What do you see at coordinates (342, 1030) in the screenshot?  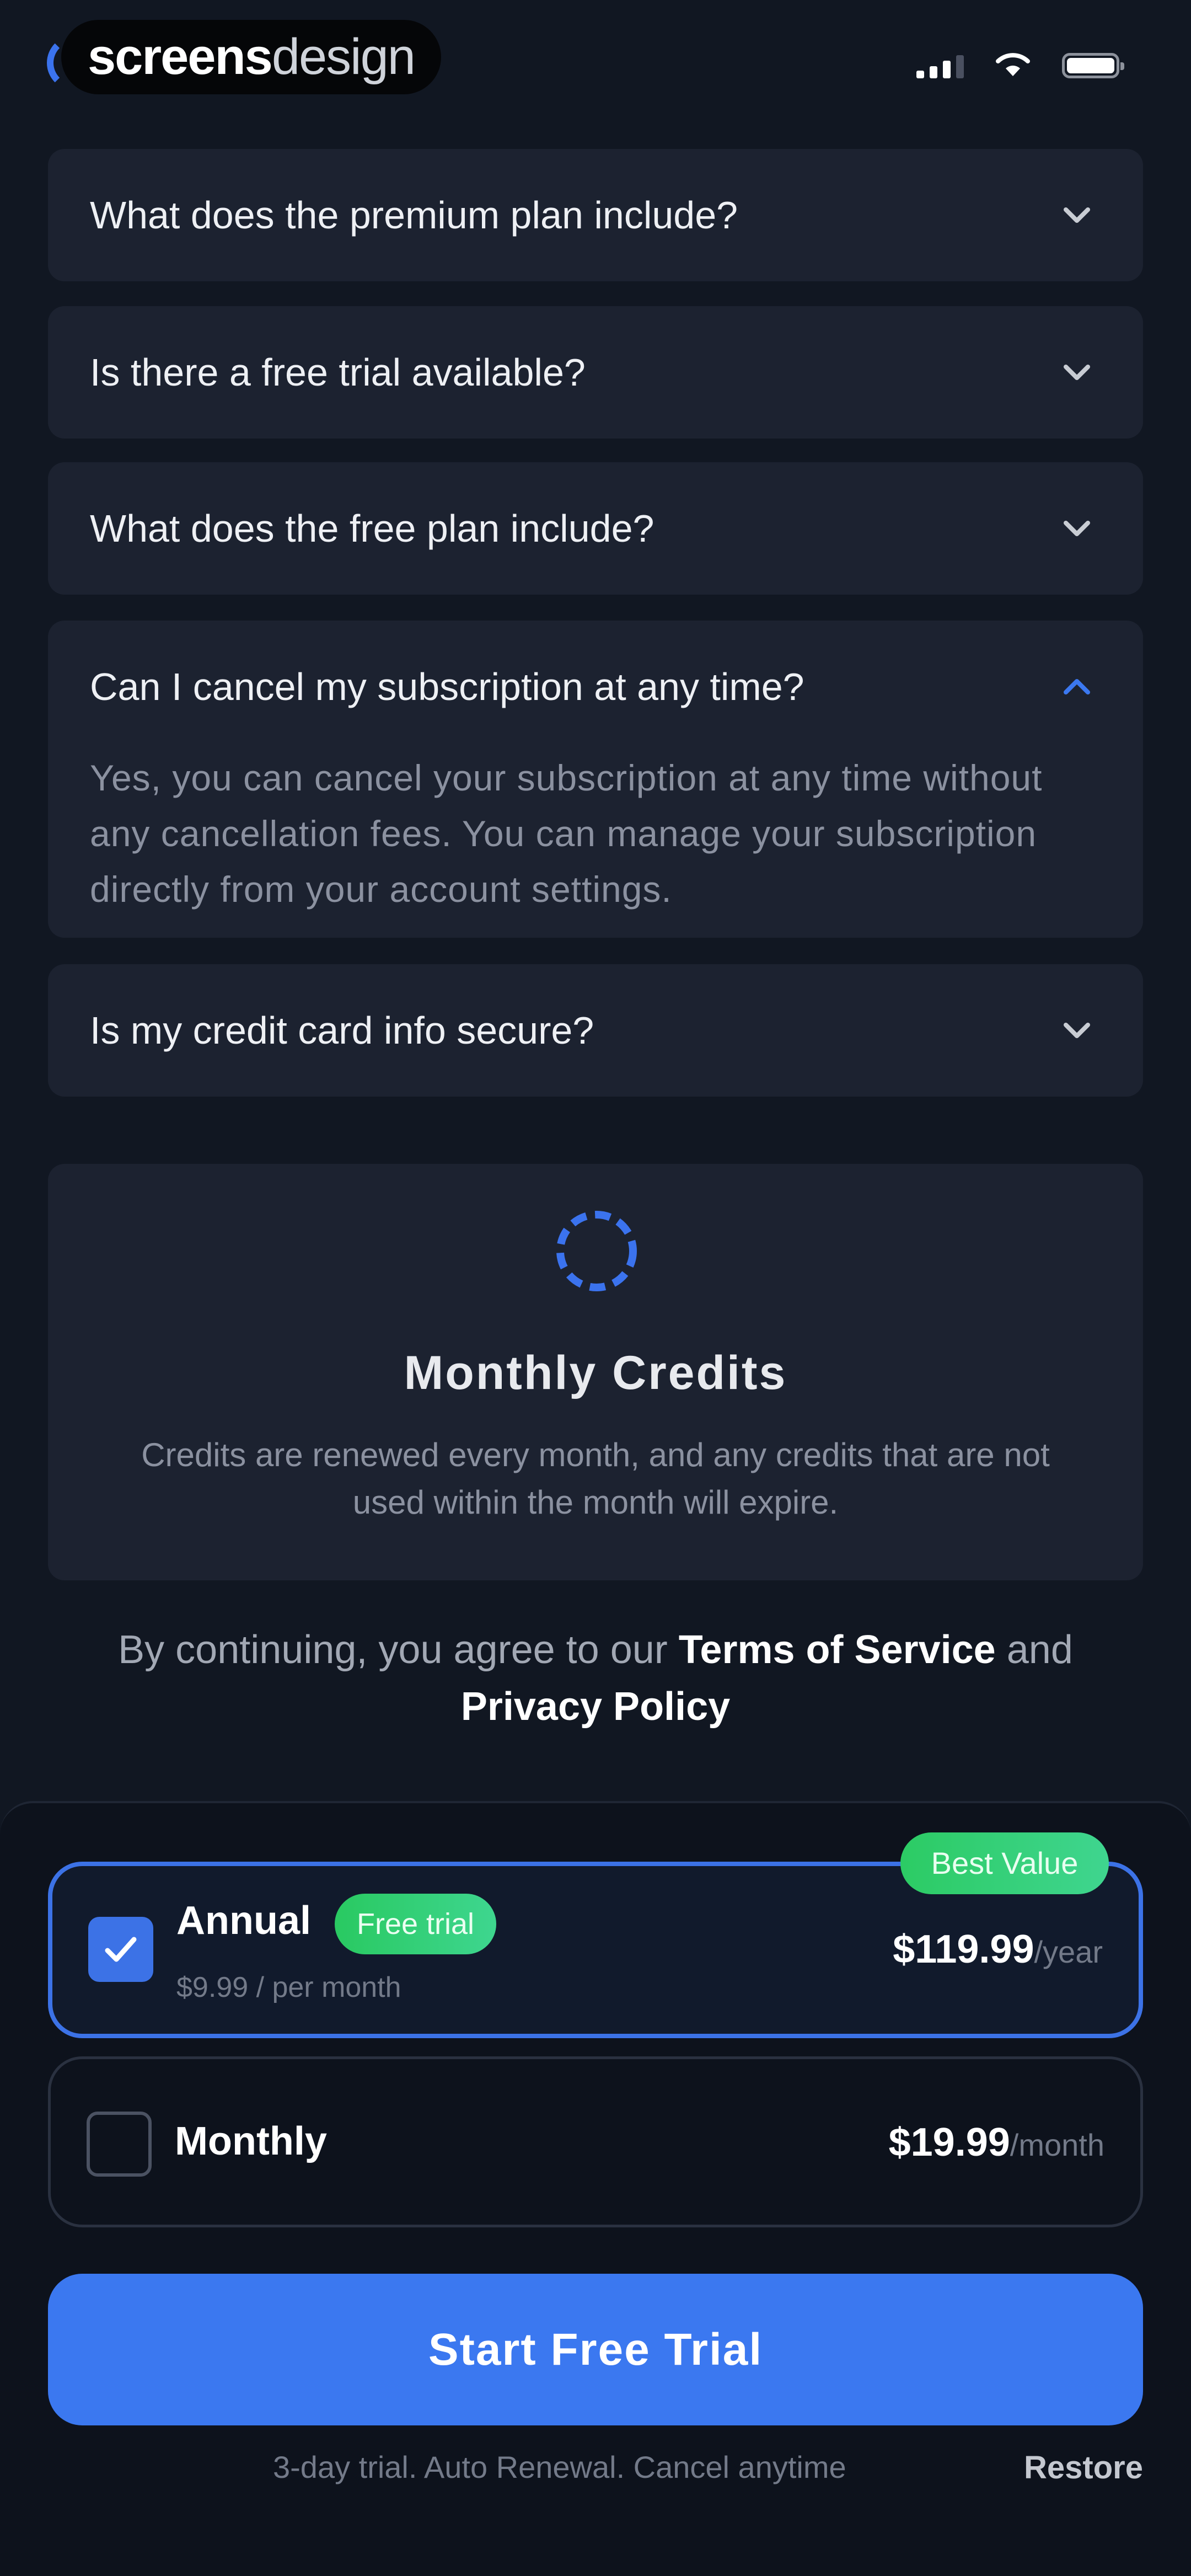 I see `faq-question: Is my credit card info secure?` at bounding box center [342, 1030].